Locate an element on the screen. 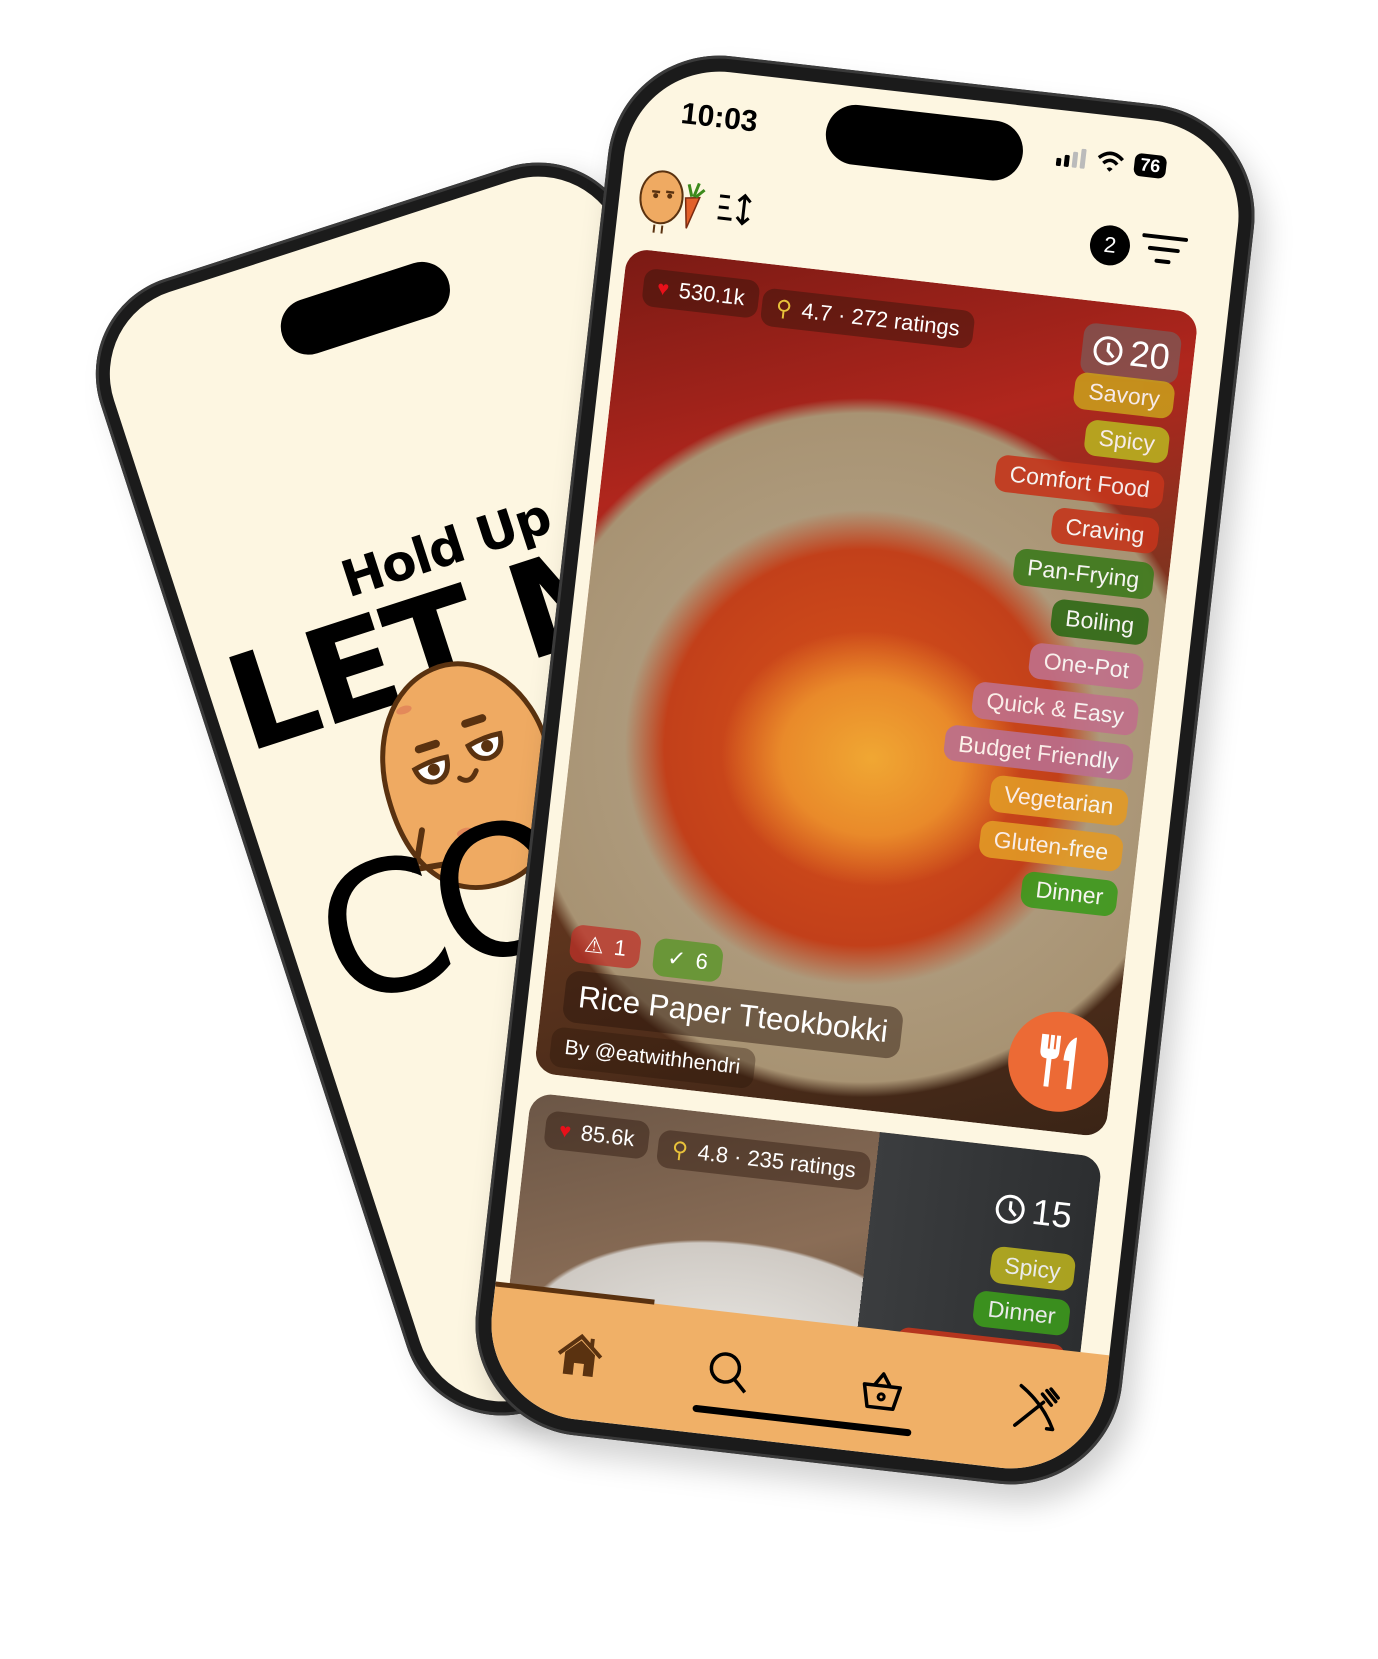 The width and height of the screenshot is (1378, 1659). tag-chip: One-Pot is located at coordinates (1086, 666).